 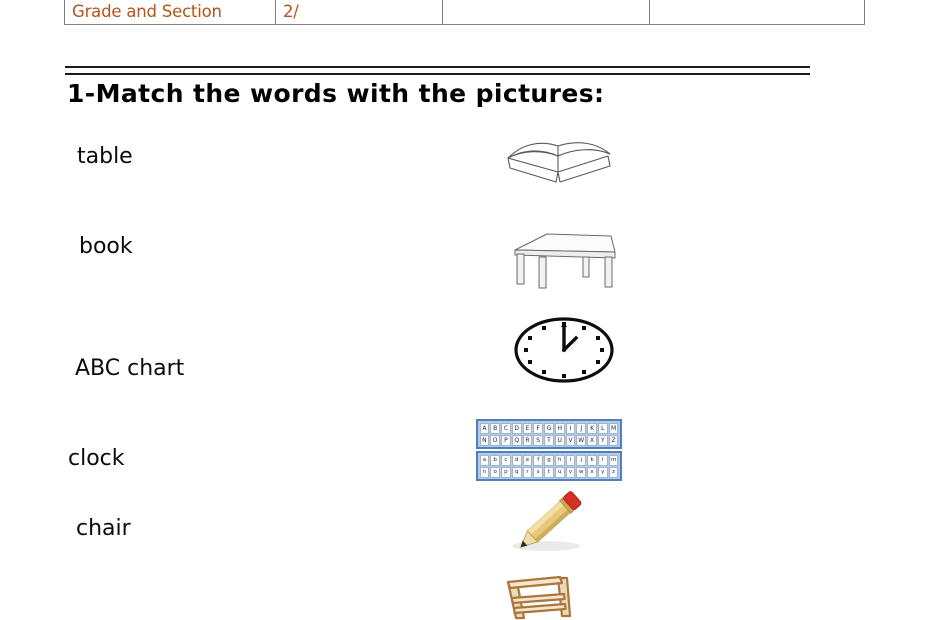 What do you see at coordinates (516, 440) in the screenshot?
I see `abc-cell: Q` at bounding box center [516, 440].